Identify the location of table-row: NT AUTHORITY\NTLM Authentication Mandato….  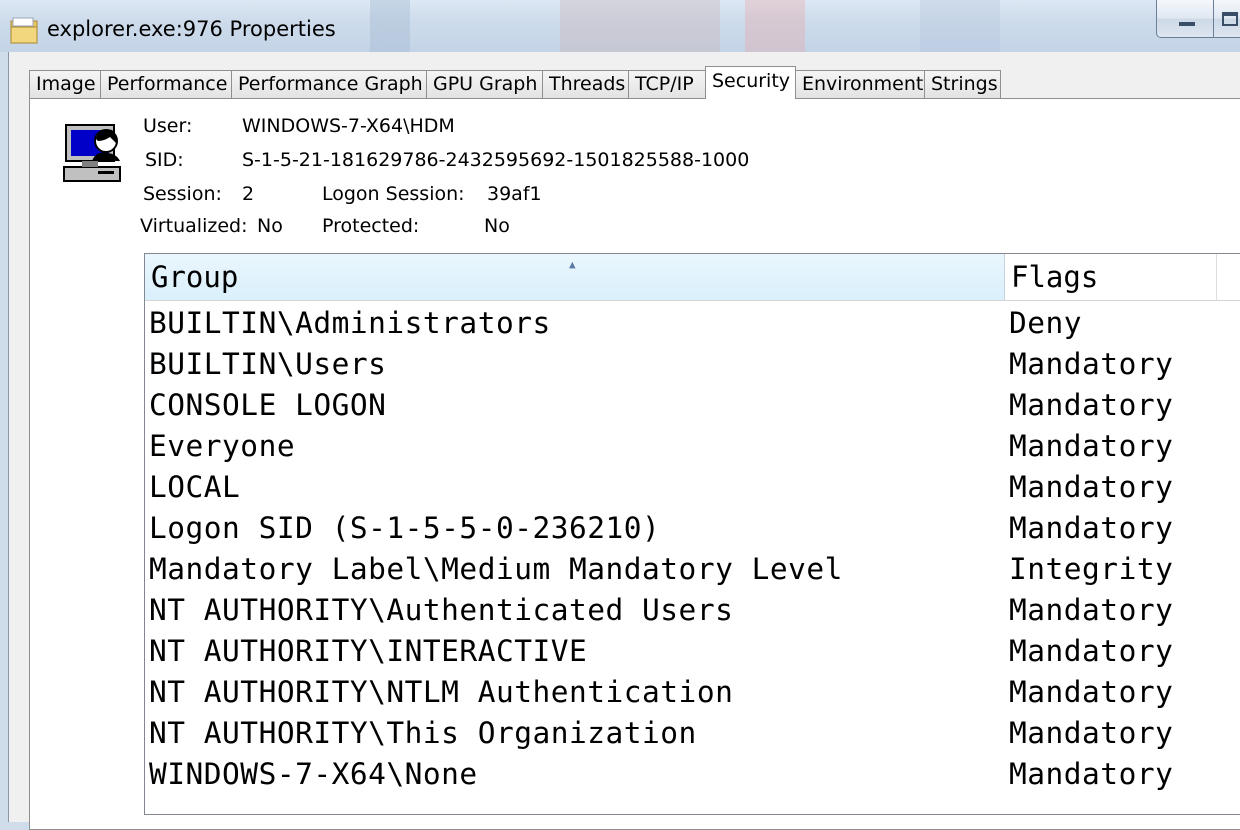
(692, 692).